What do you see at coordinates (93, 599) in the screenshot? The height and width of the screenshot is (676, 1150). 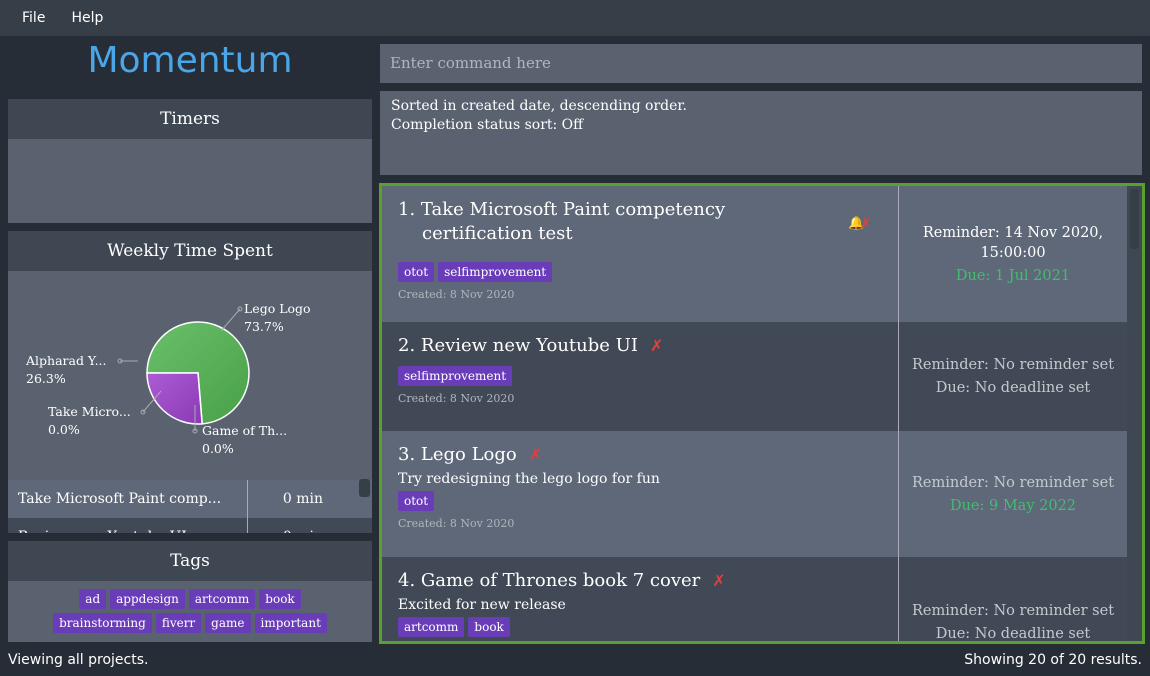 I see `tag-chip: ad` at bounding box center [93, 599].